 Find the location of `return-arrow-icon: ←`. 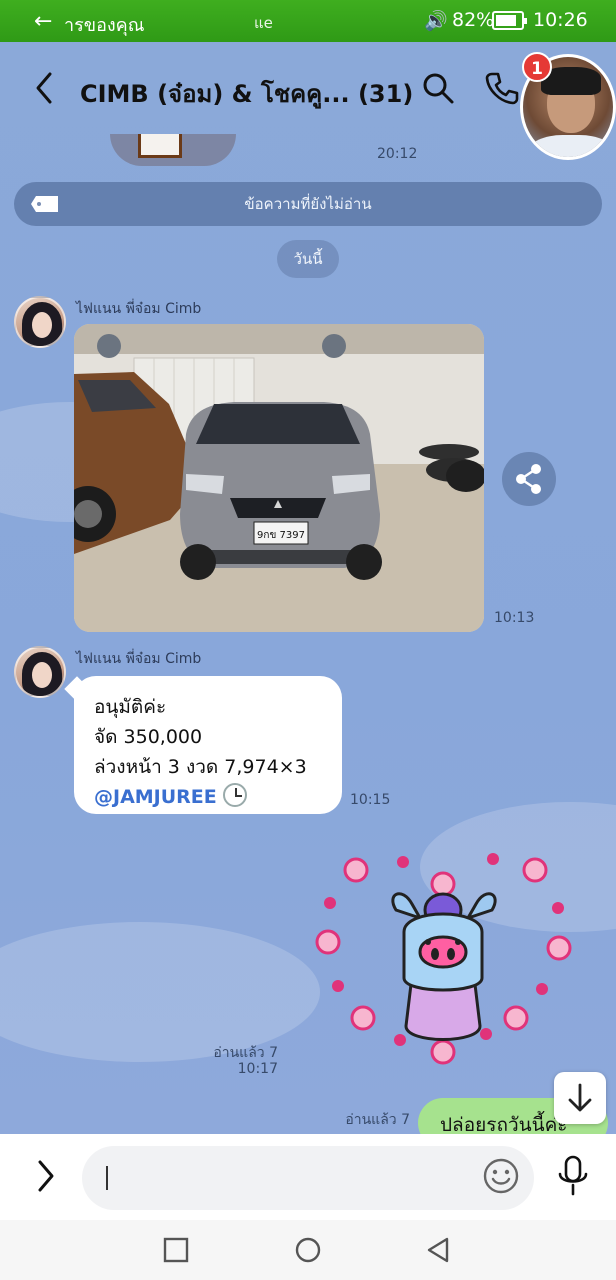

return-arrow-icon: ← is located at coordinates (43, 21).